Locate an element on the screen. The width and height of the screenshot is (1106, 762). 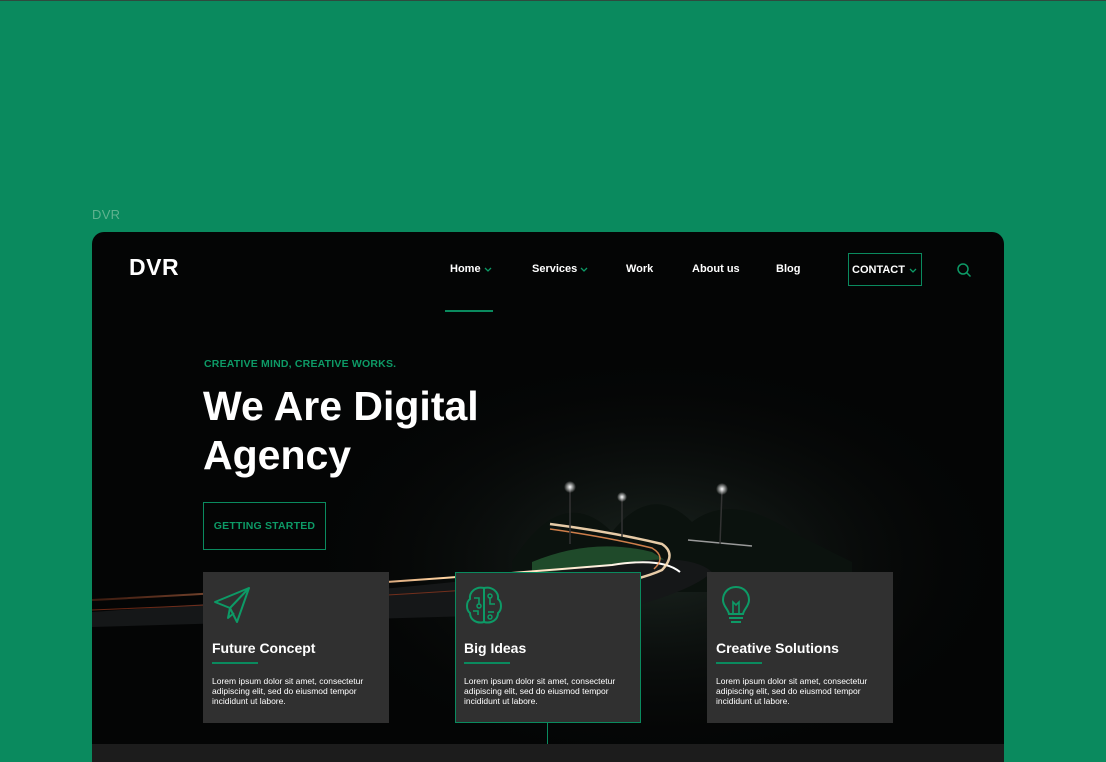
nav-item-services: Services is located at coordinates (560, 269).